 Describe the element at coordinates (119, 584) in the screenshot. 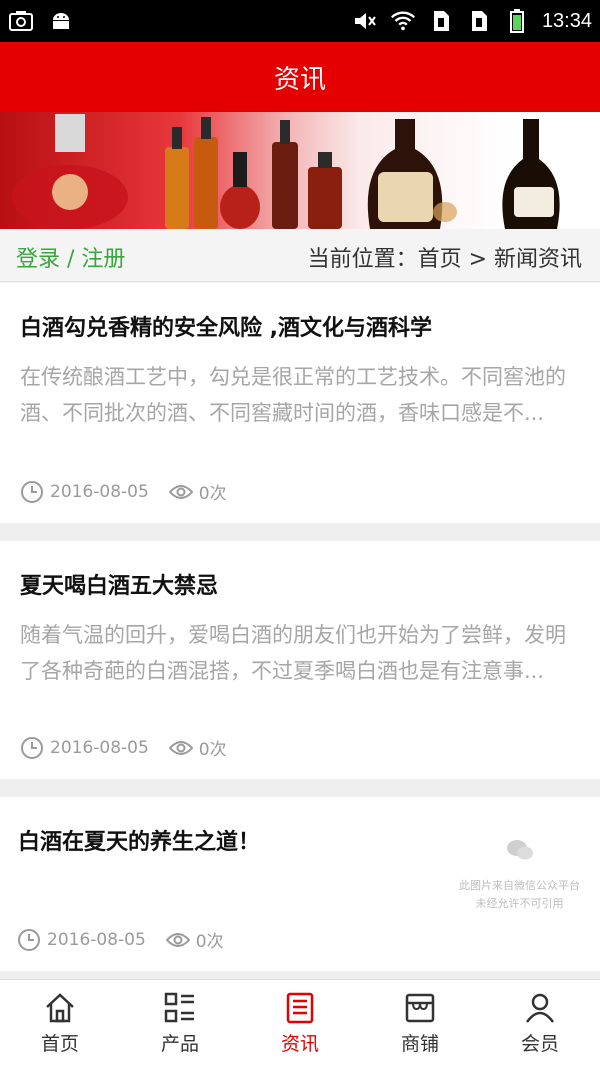

I see `article-title: 夏天喝白酒五大禁忌` at that location.